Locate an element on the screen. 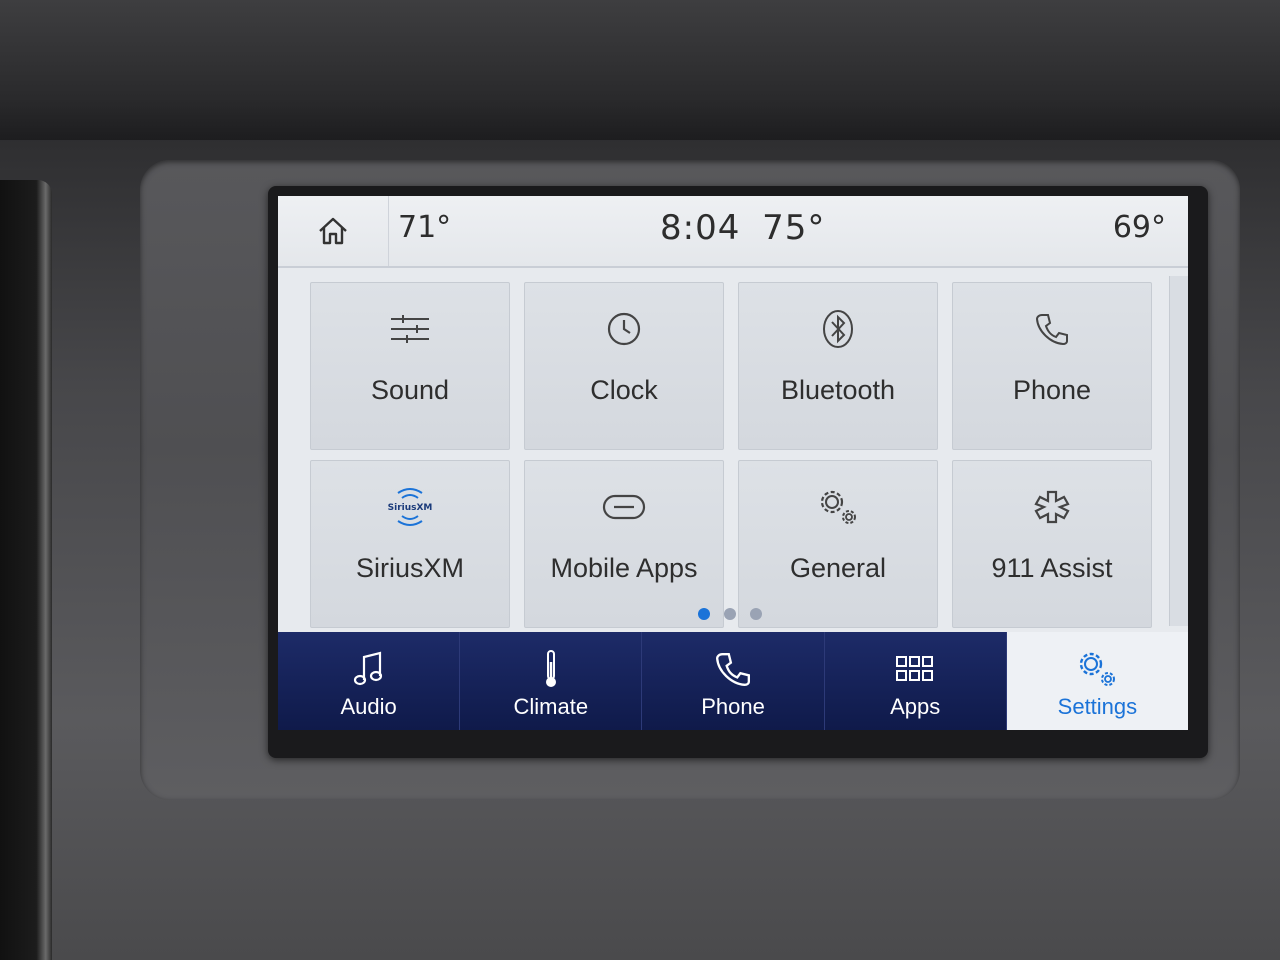 The height and width of the screenshot is (960, 1280). driver-temperature: 71° is located at coordinates (424, 227).